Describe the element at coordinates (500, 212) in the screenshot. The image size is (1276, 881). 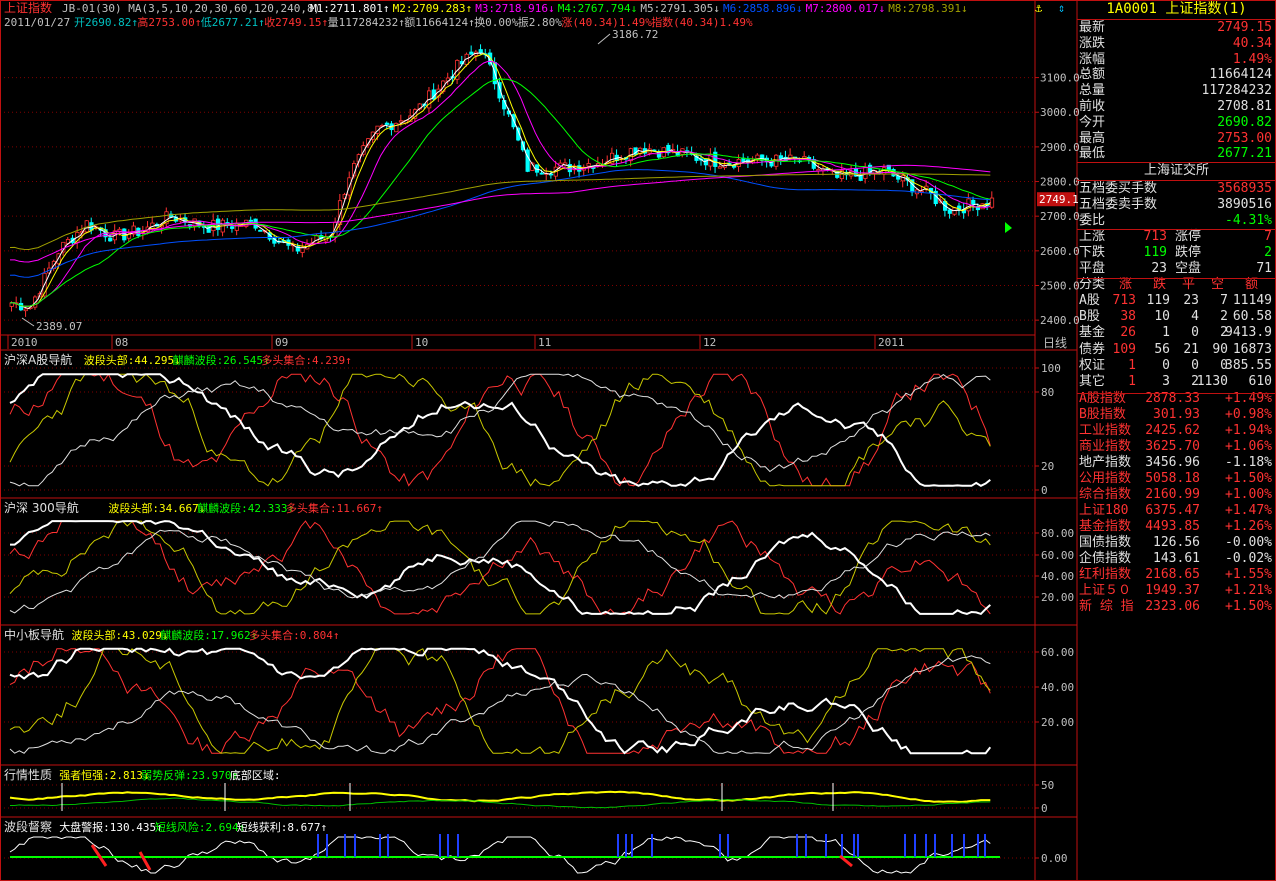
I see `ma-line` at that location.